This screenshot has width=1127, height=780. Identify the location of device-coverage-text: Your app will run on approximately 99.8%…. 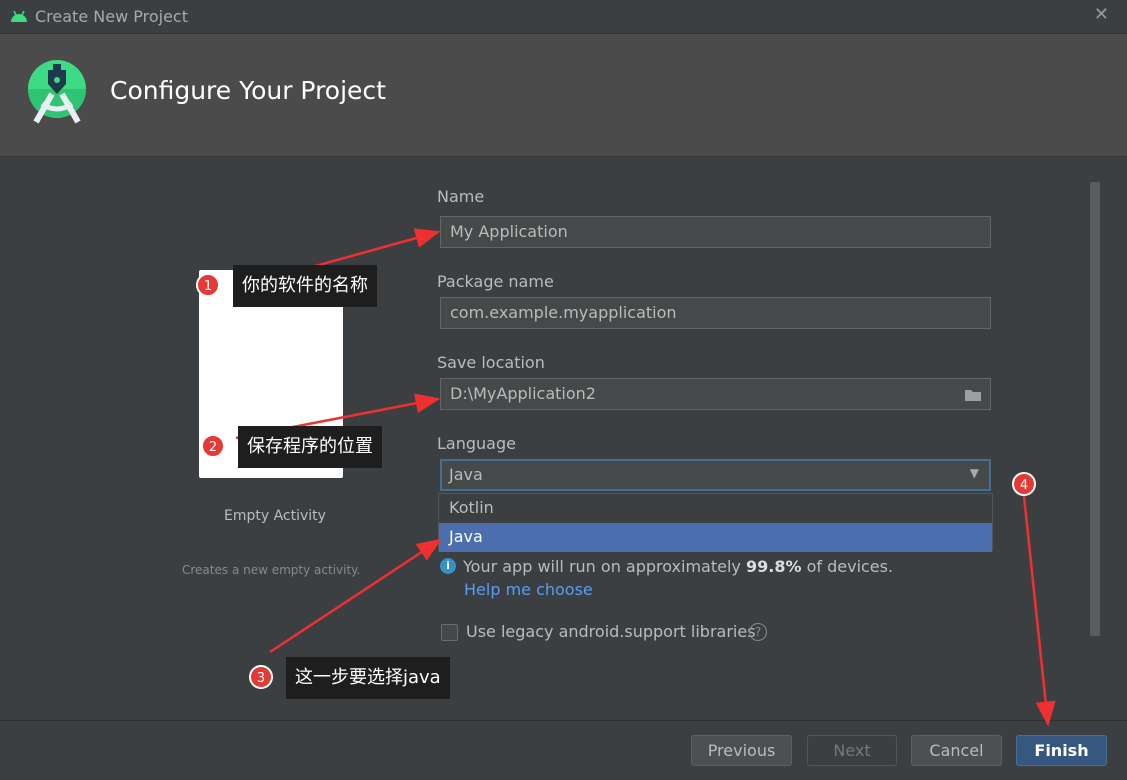
(678, 566).